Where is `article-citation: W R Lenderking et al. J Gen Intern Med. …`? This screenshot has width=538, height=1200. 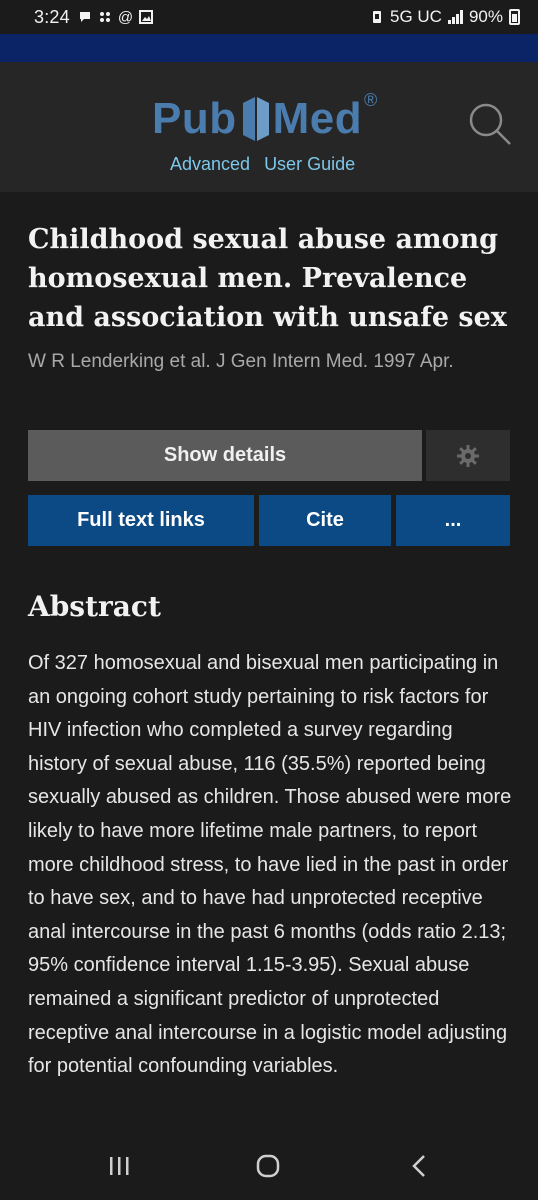 article-citation: W R Lenderking et al. J Gen Intern Med. … is located at coordinates (268, 362).